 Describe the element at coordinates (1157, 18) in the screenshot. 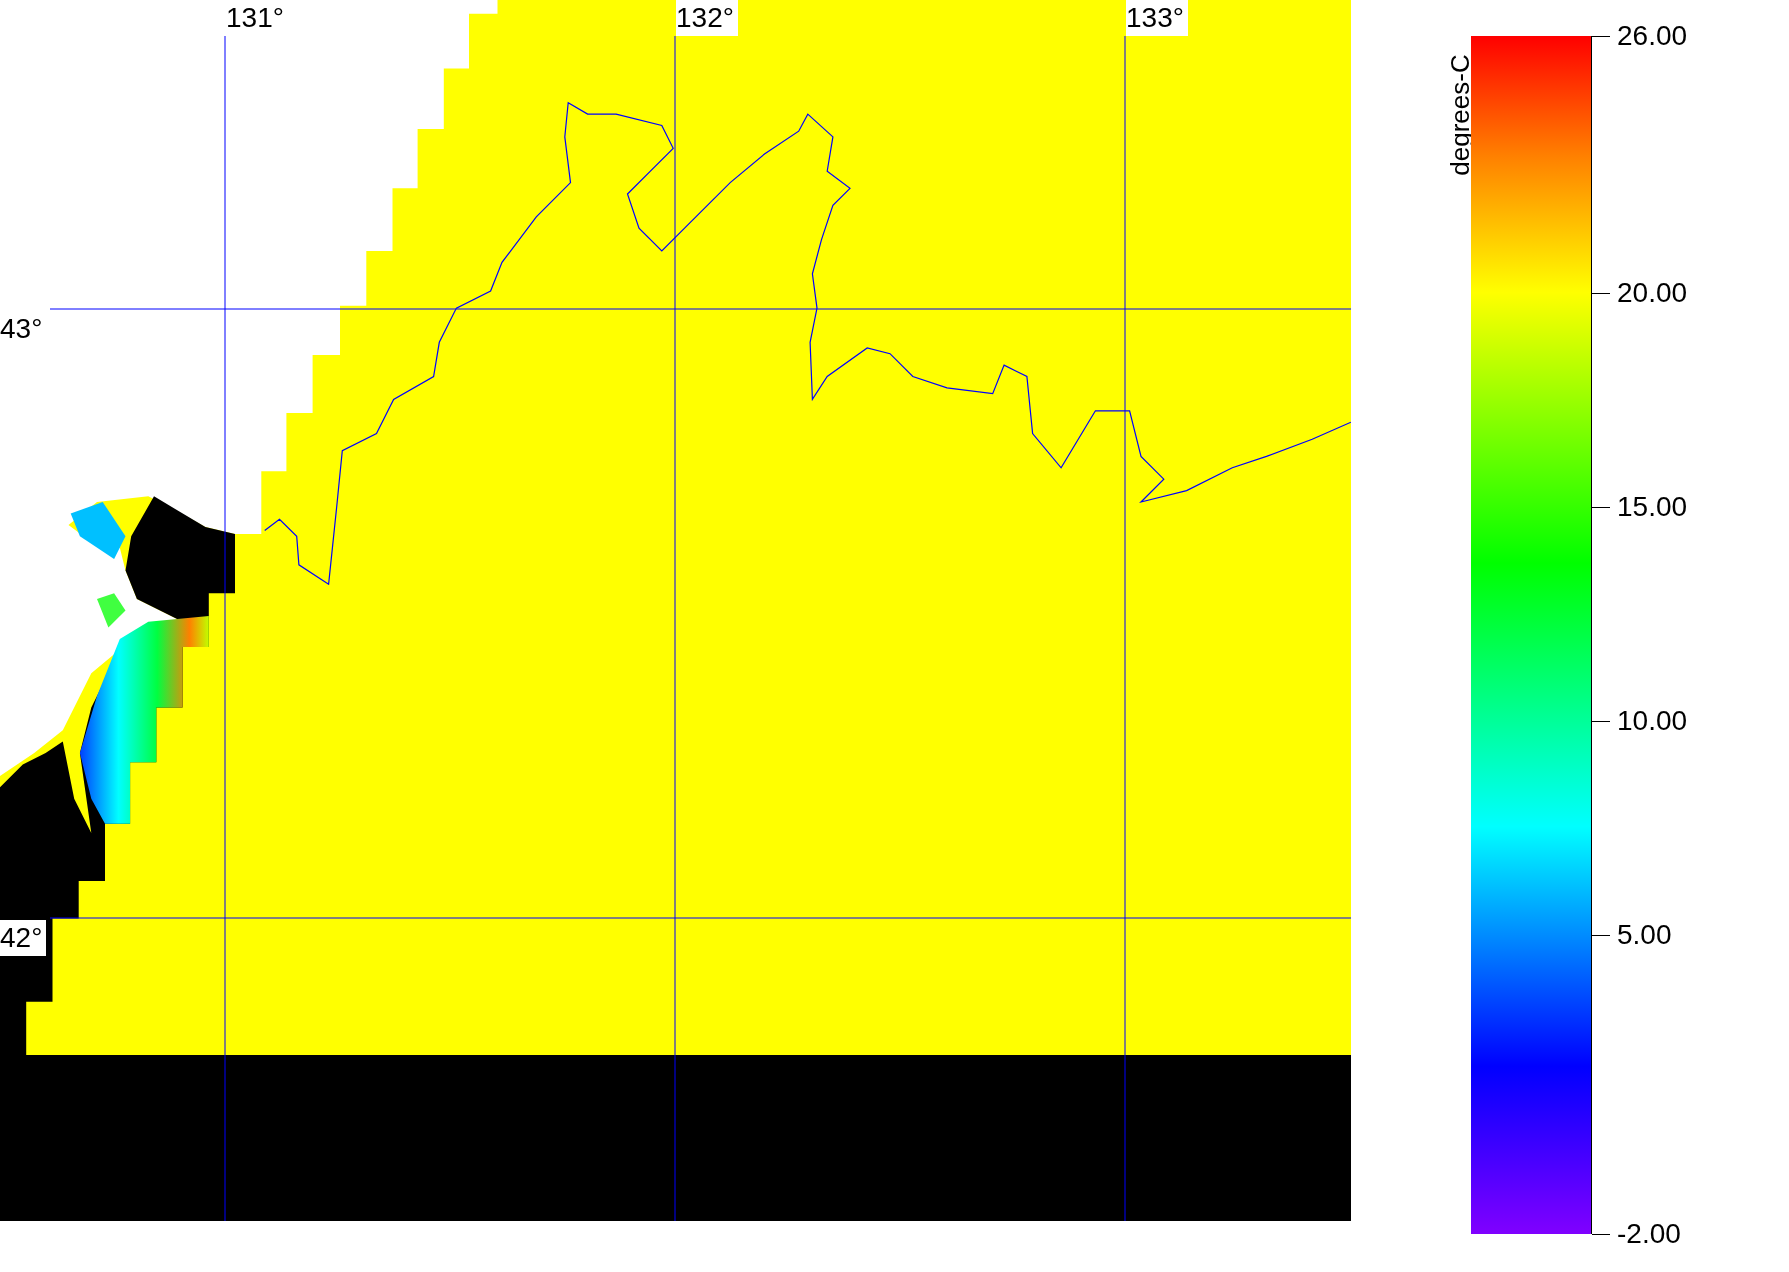

I see `longitude-label: 133°` at that location.